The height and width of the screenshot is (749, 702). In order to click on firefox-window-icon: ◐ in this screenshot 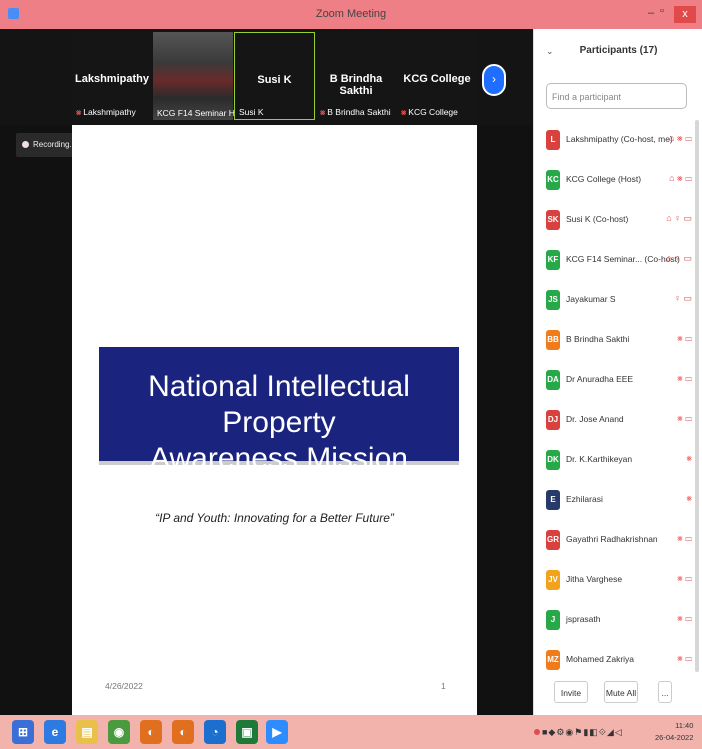, I will do `click(183, 732)`.